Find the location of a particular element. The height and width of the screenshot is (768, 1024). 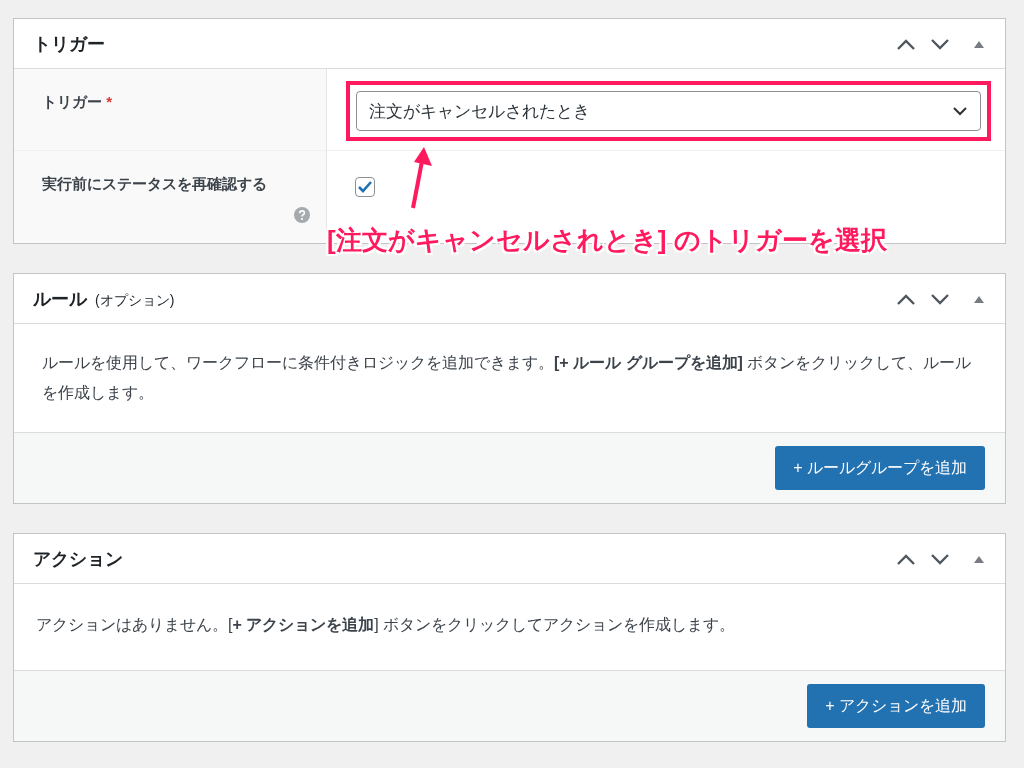

panel-title: アクション is located at coordinates (78, 559).